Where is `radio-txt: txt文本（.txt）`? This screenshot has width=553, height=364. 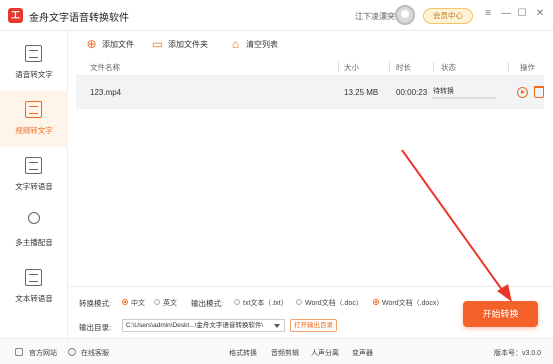
radio-txt: txt文本（.txt） is located at coordinates (261, 303).